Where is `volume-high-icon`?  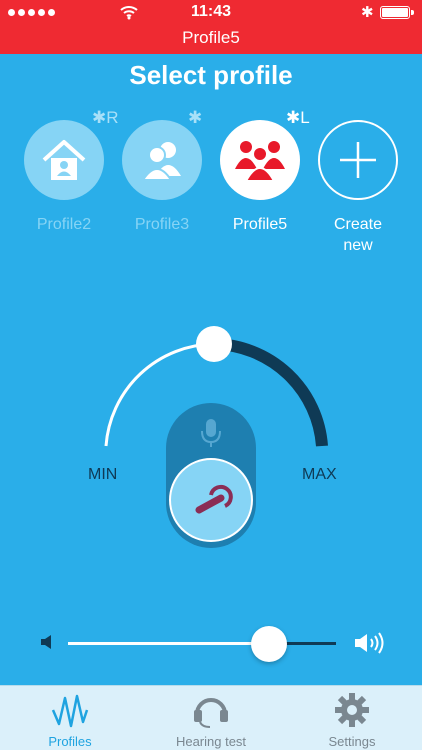
volume-high-icon is located at coordinates (369, 643).